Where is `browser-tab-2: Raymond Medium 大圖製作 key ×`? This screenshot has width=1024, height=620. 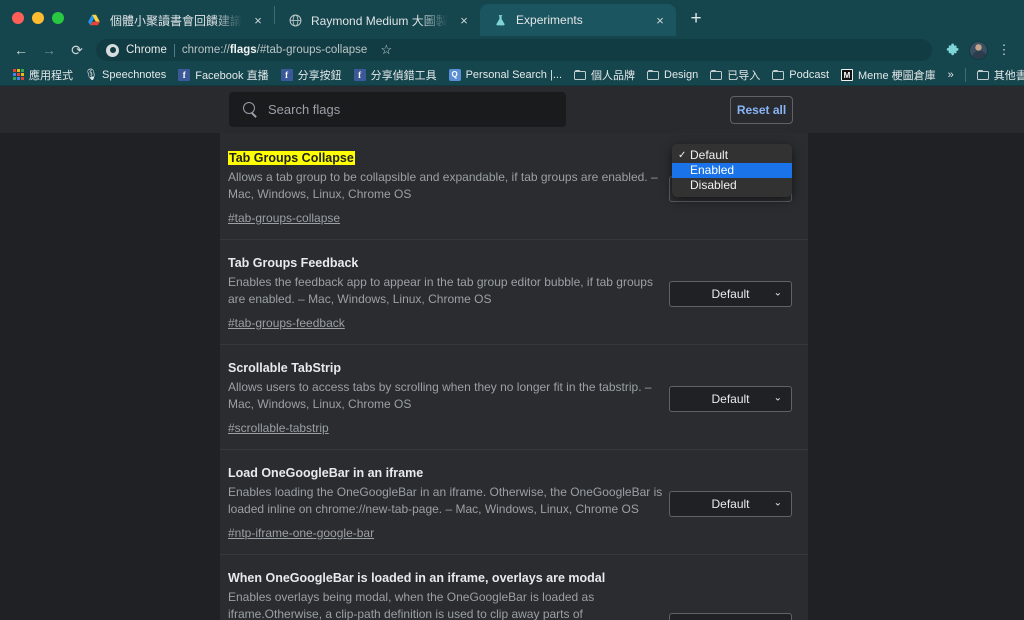 browser-tab-2: Raymond Medium 大圖製作 key × is located at coordinates (377, 20).